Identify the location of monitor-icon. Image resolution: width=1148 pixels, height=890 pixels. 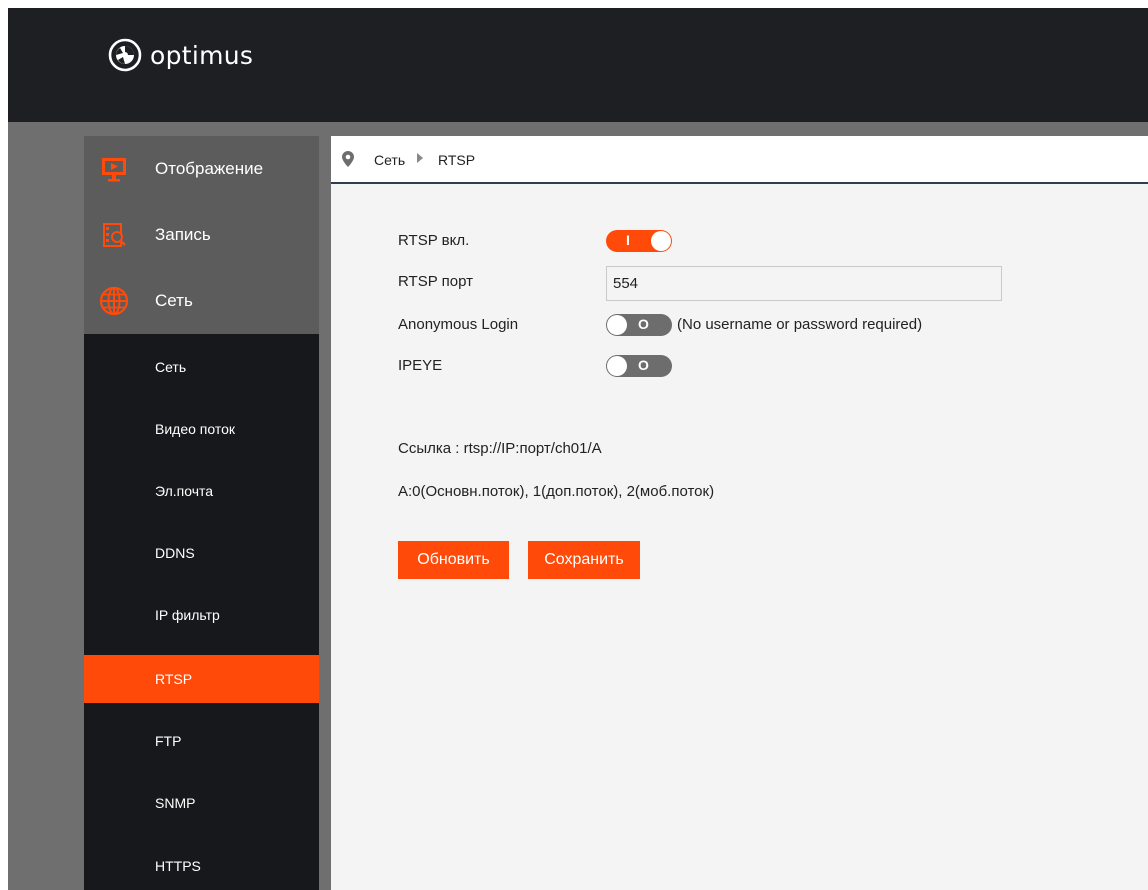
(114, 169).